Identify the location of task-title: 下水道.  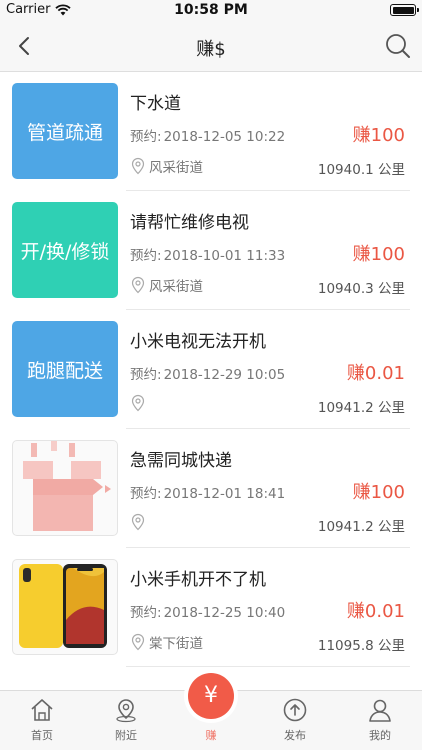
(155, 104).